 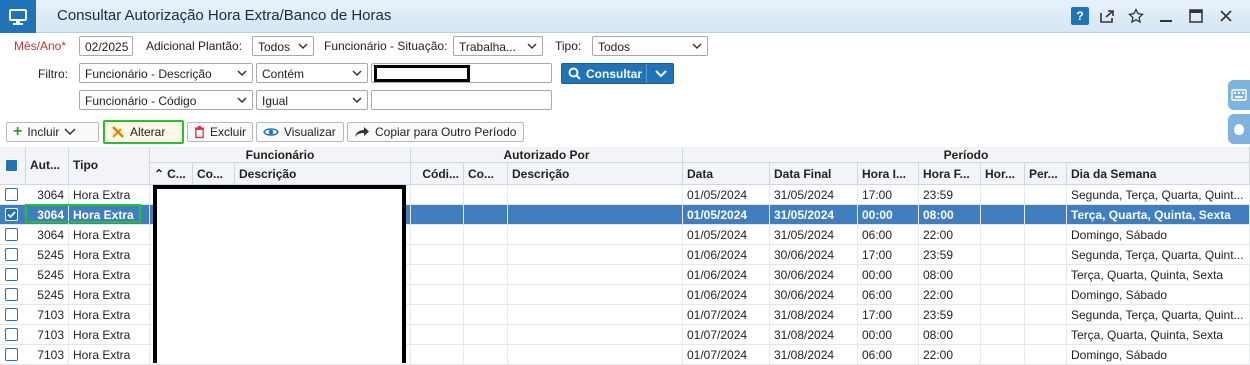 What do you see at coordinates (1136, 16) in the screenshot?
I see `star-icon` at bounding box center [1136, 16].